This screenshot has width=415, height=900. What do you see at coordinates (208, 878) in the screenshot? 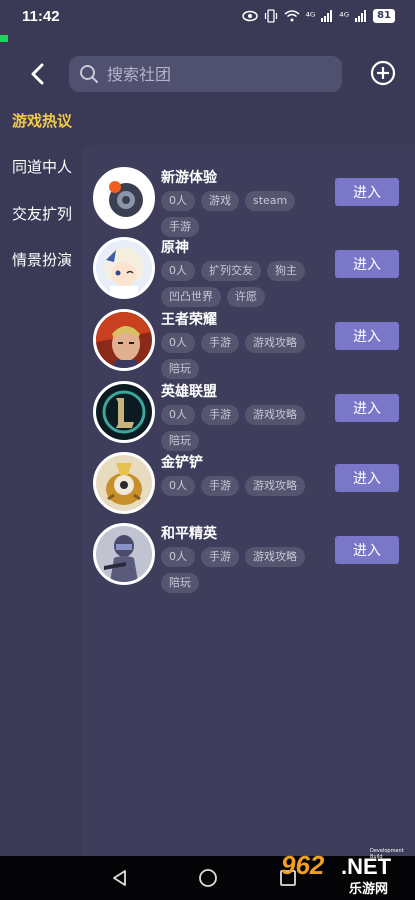
I see `nav-home-icon` at bounding box center [208, 878].